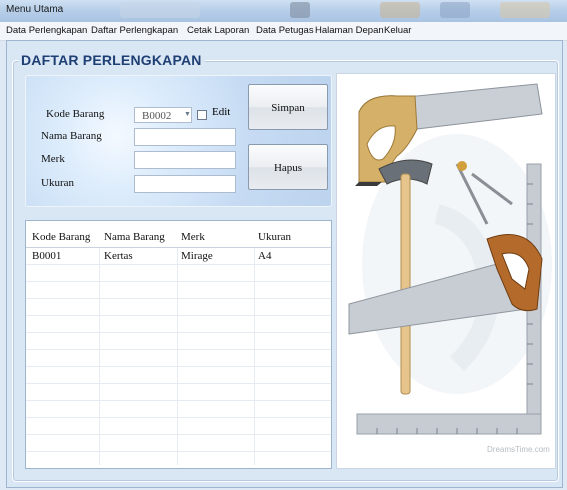 This screenshot has width=567, height=490. I want to click on watermark-text: DreamsTime.com, so click(518, 449).